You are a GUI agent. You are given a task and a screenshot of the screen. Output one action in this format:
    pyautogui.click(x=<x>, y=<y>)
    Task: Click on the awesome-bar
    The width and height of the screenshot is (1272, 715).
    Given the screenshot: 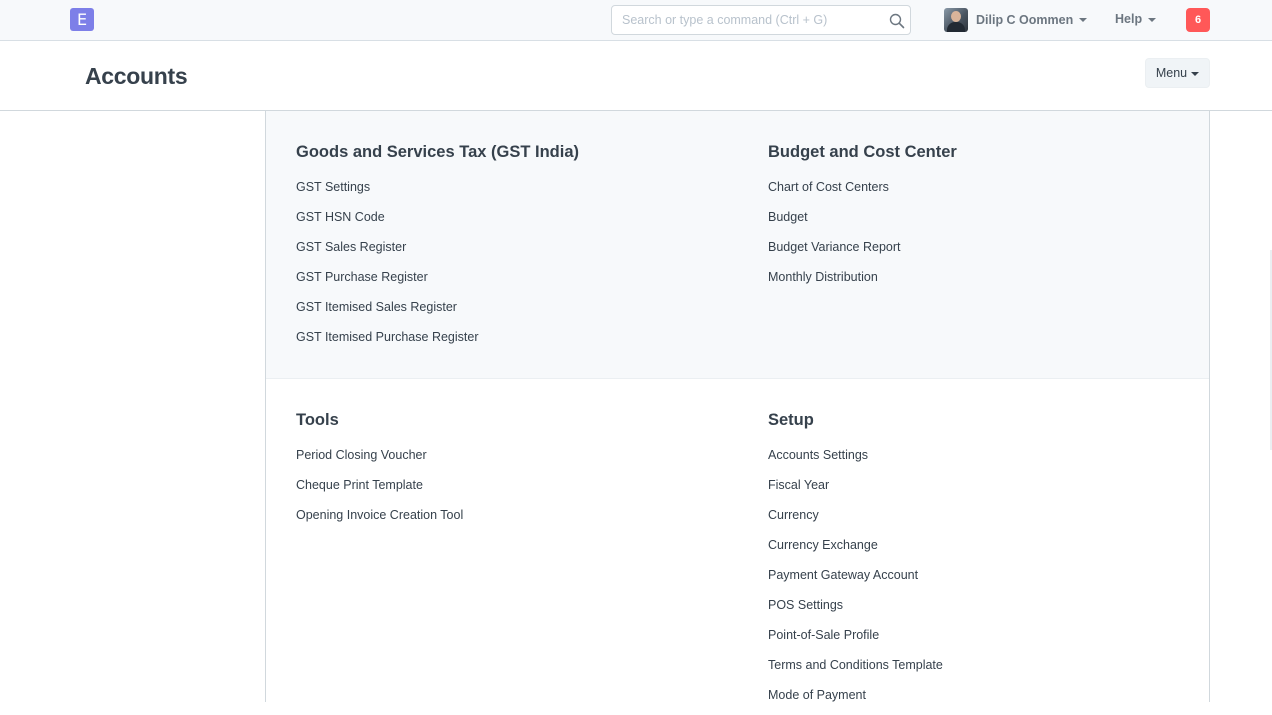 What is the action you would take?
    pyautogui.click(x=761, y=20)
    